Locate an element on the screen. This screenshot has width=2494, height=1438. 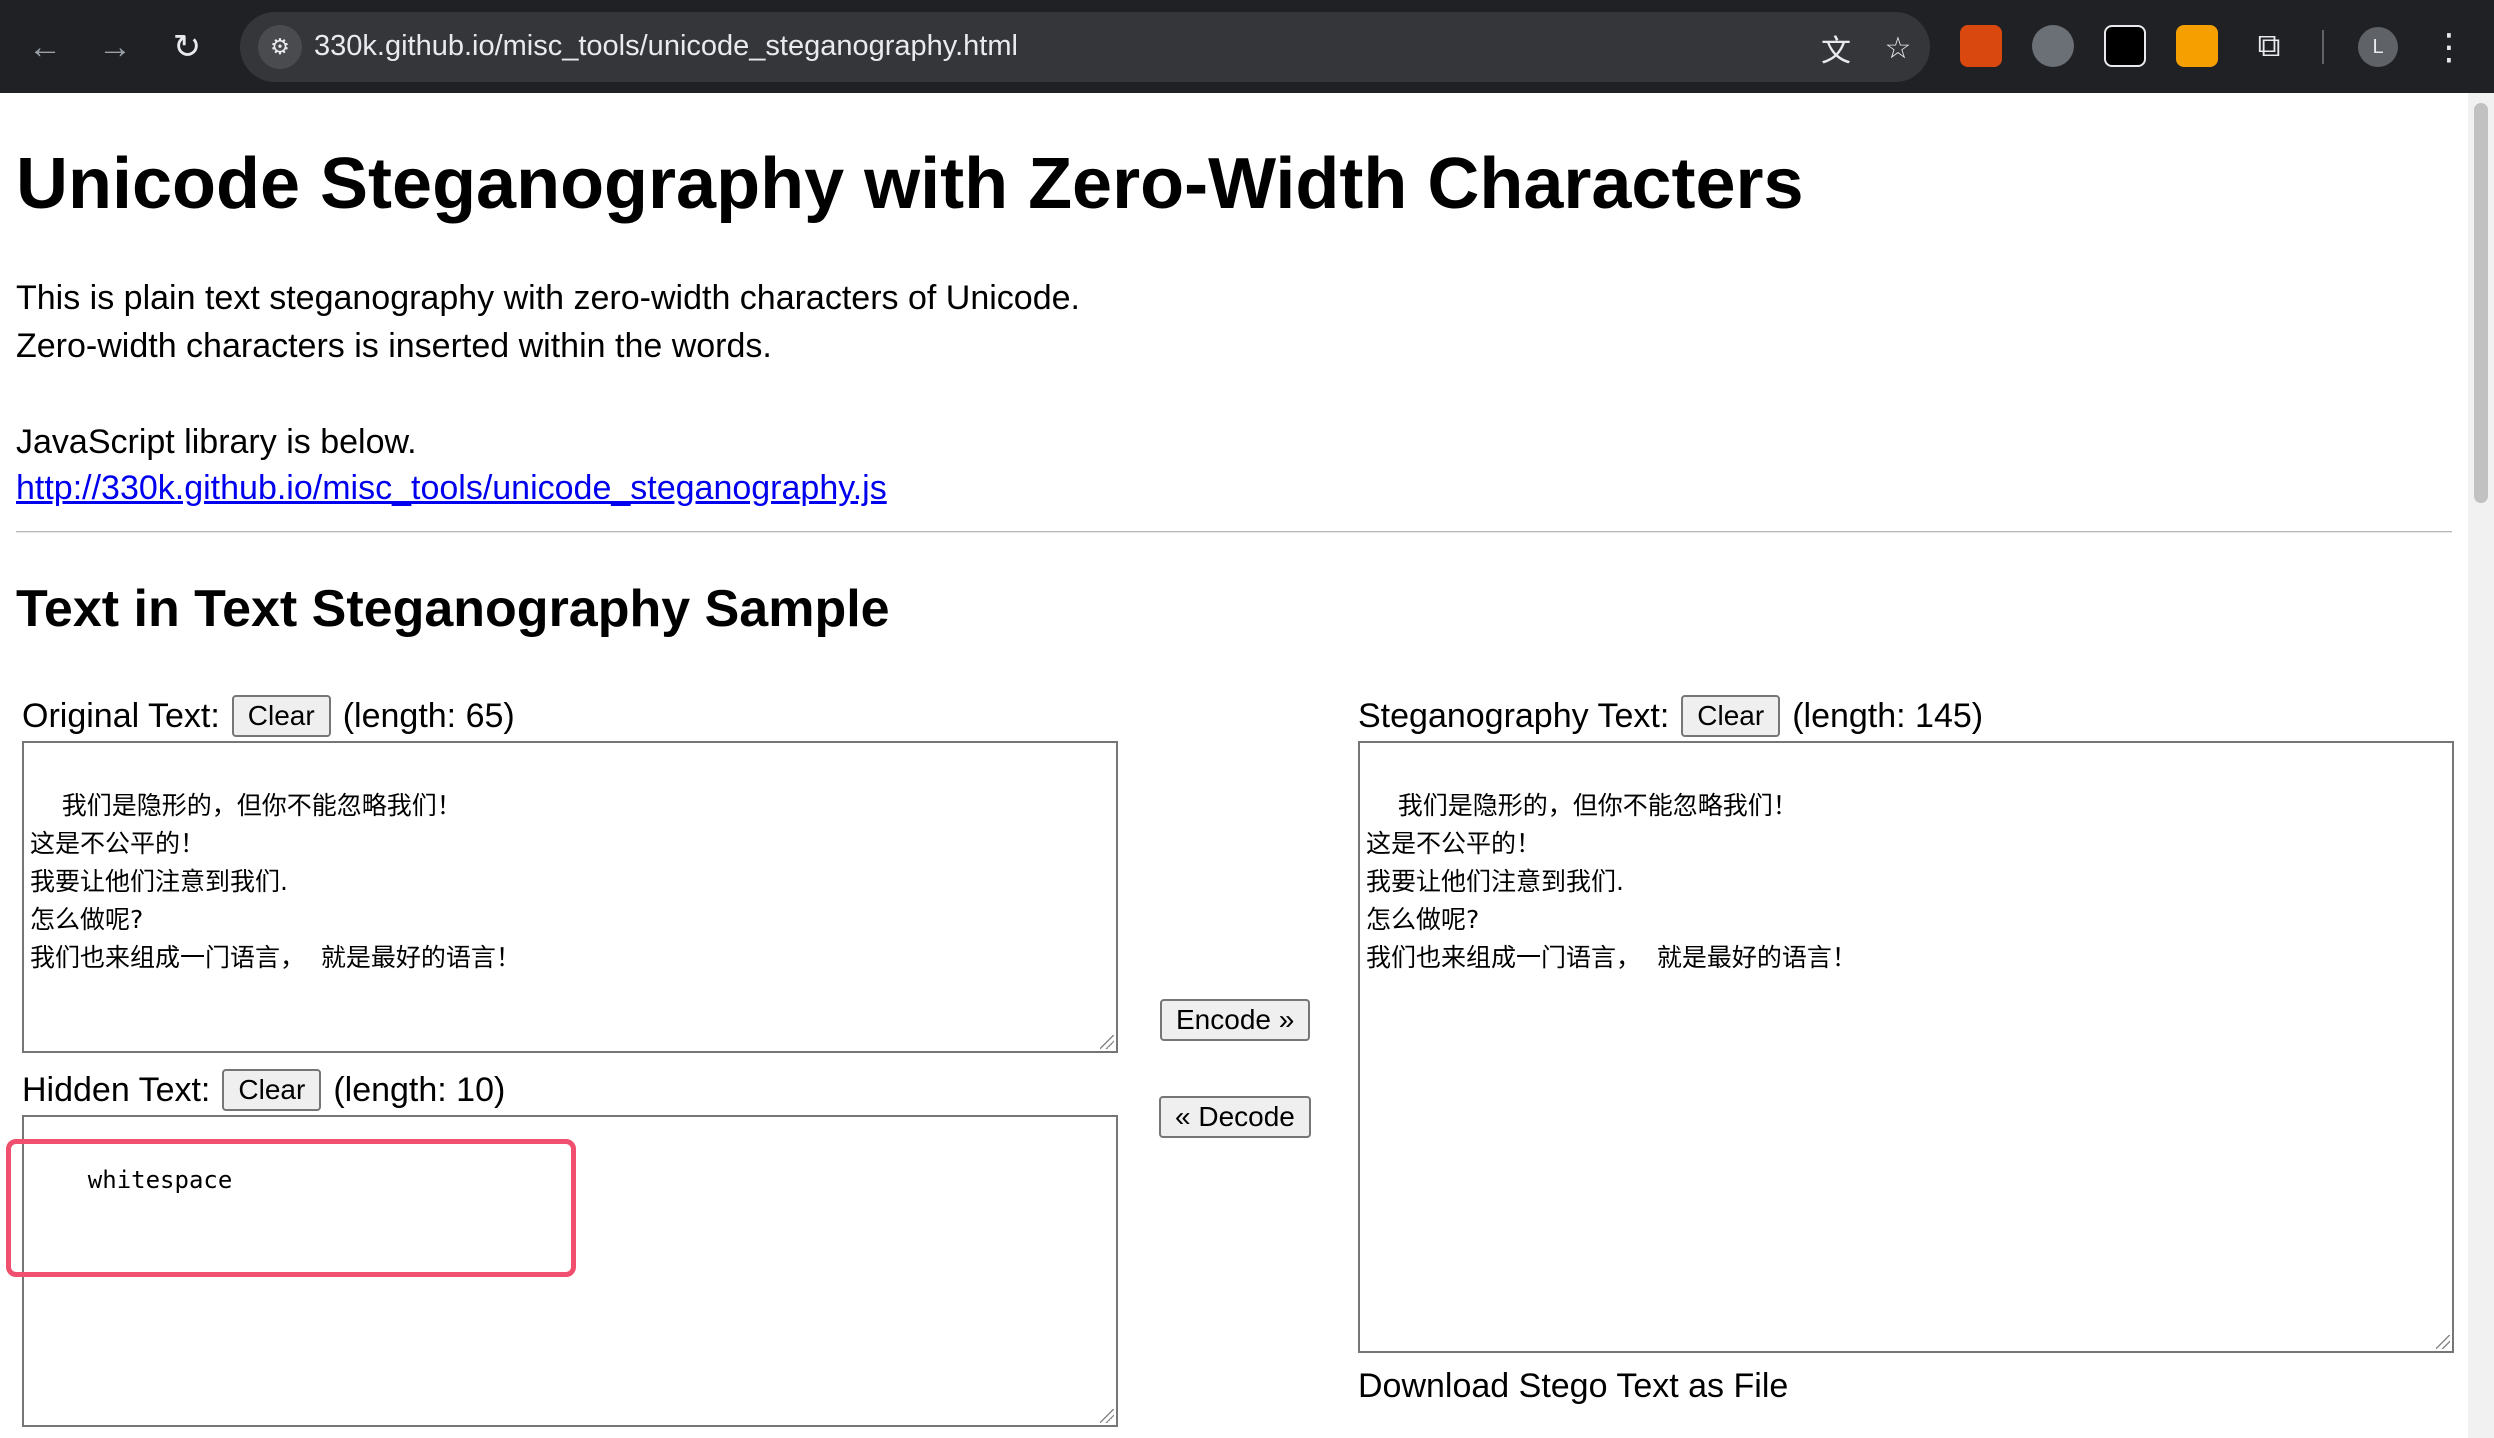
library-label: JavaScript library is below. is located at coordinates (216, 442).